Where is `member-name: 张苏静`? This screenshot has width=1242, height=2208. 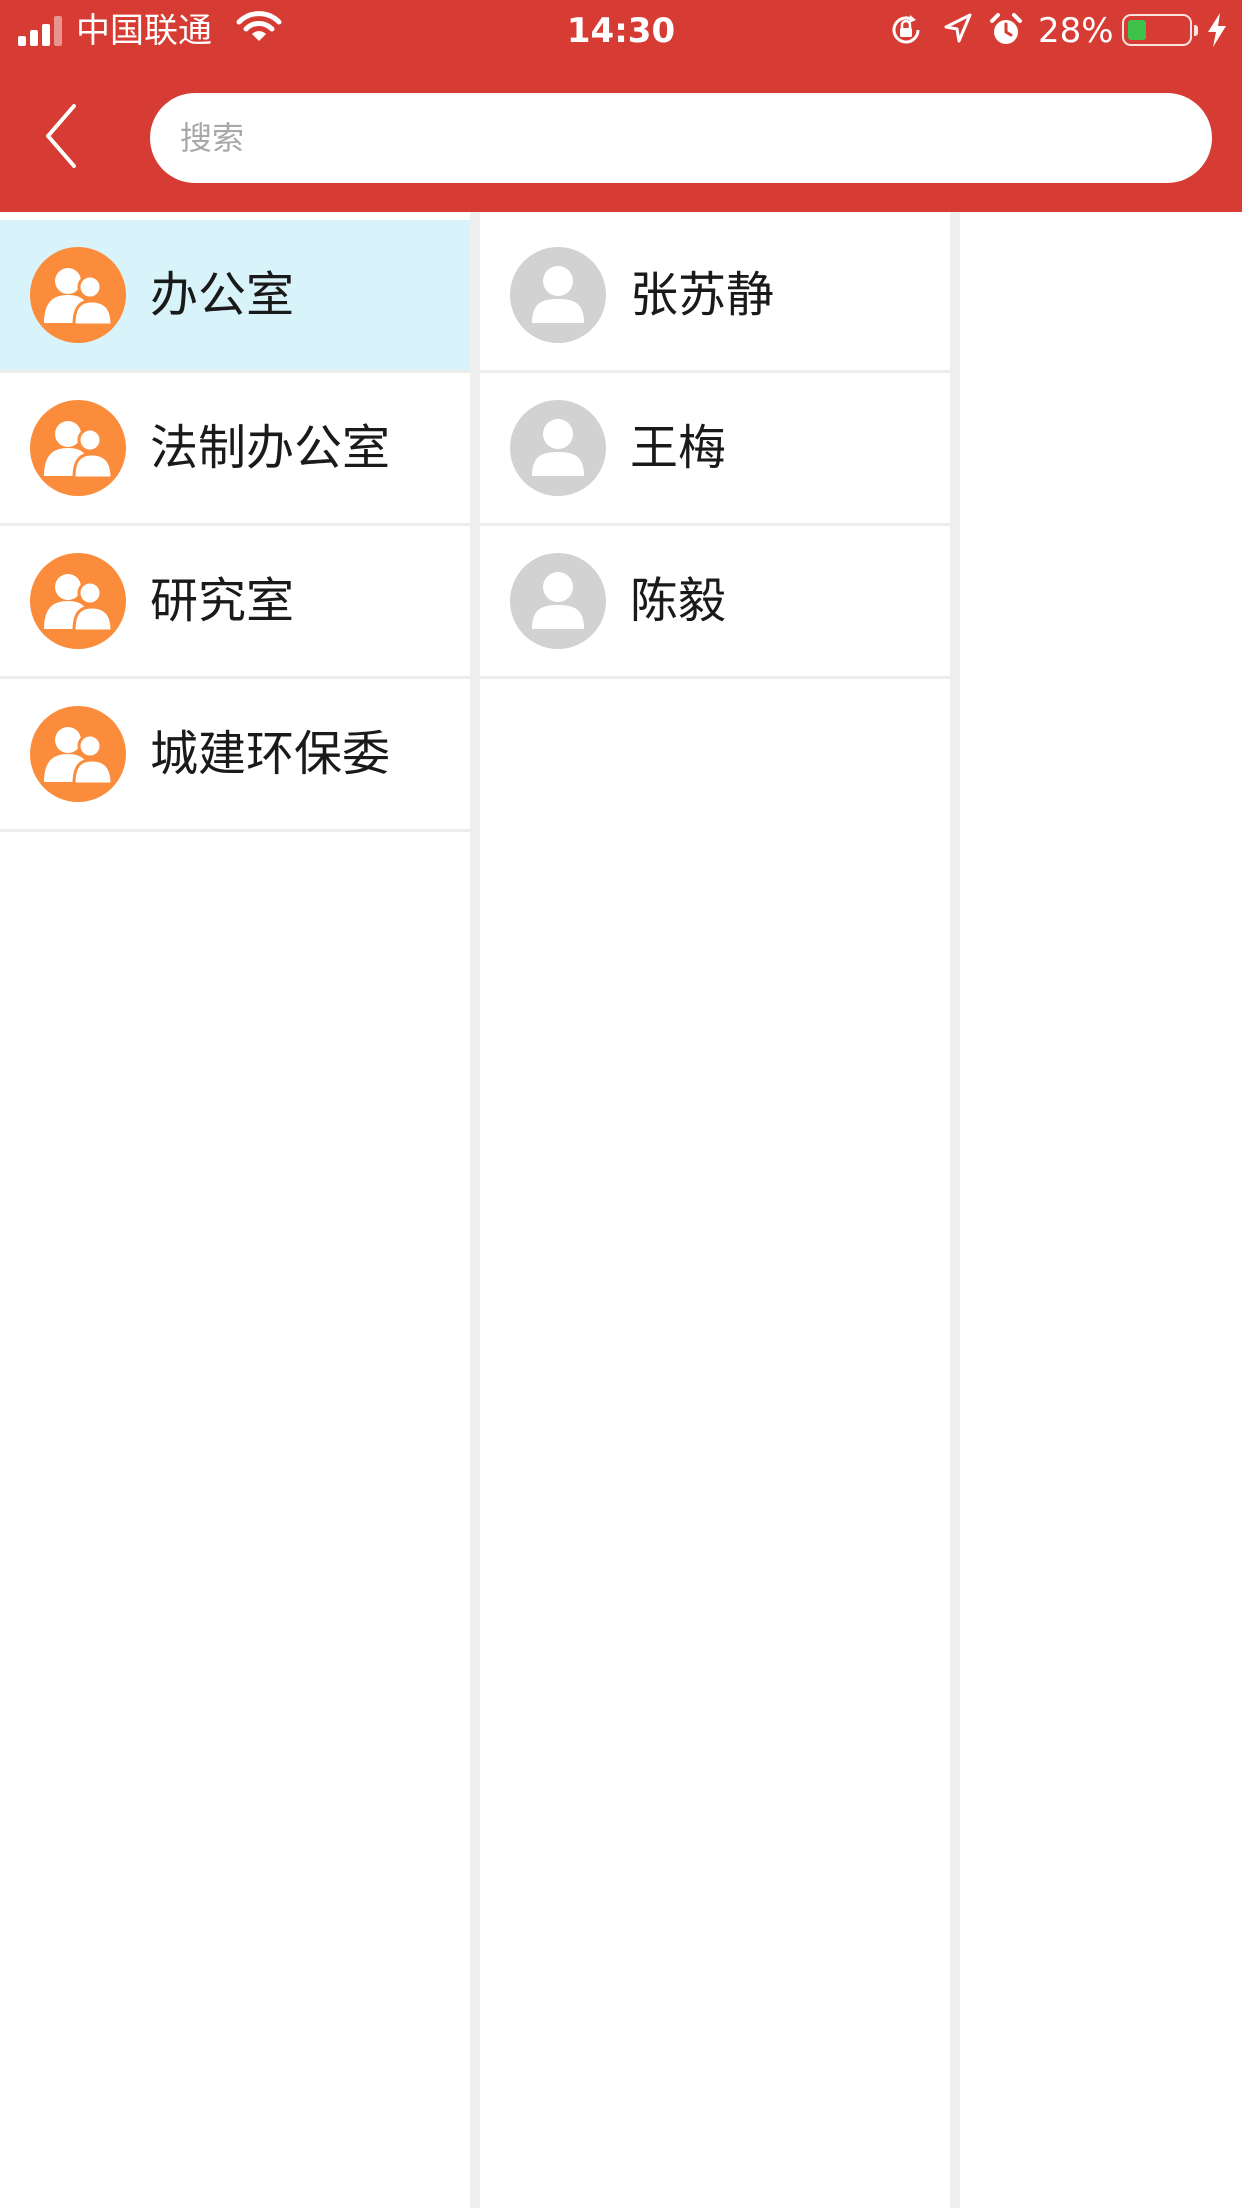
member-name: 张苏静 is located at coordinates (702, 295).